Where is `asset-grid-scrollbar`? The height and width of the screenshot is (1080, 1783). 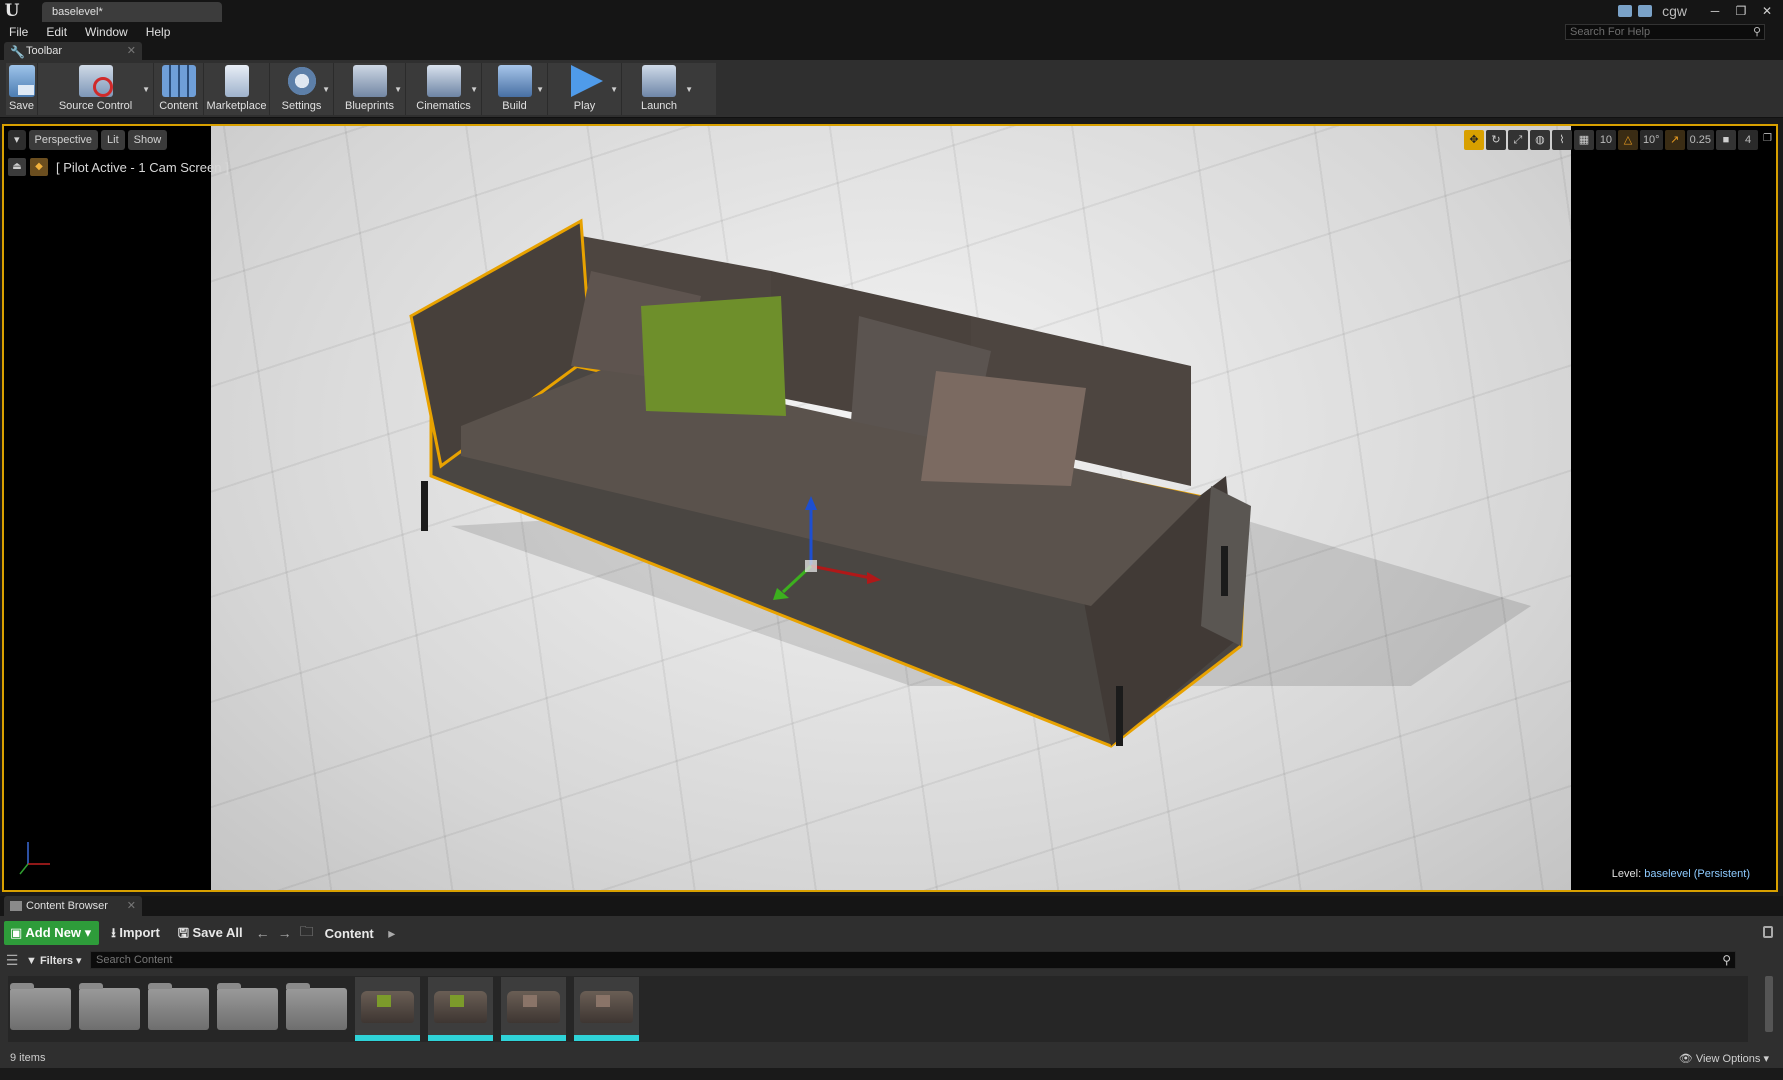 asset-grid-scrollbar is located at coordinates (1769, 1004).